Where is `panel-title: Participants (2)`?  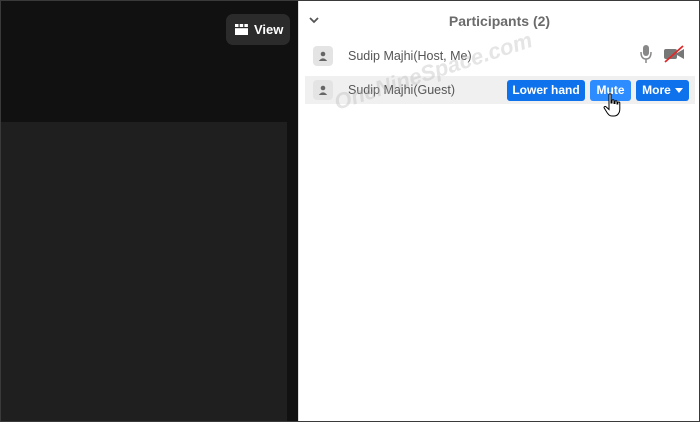
panel-title: Participants (2) is located at coordinates (499, 21).